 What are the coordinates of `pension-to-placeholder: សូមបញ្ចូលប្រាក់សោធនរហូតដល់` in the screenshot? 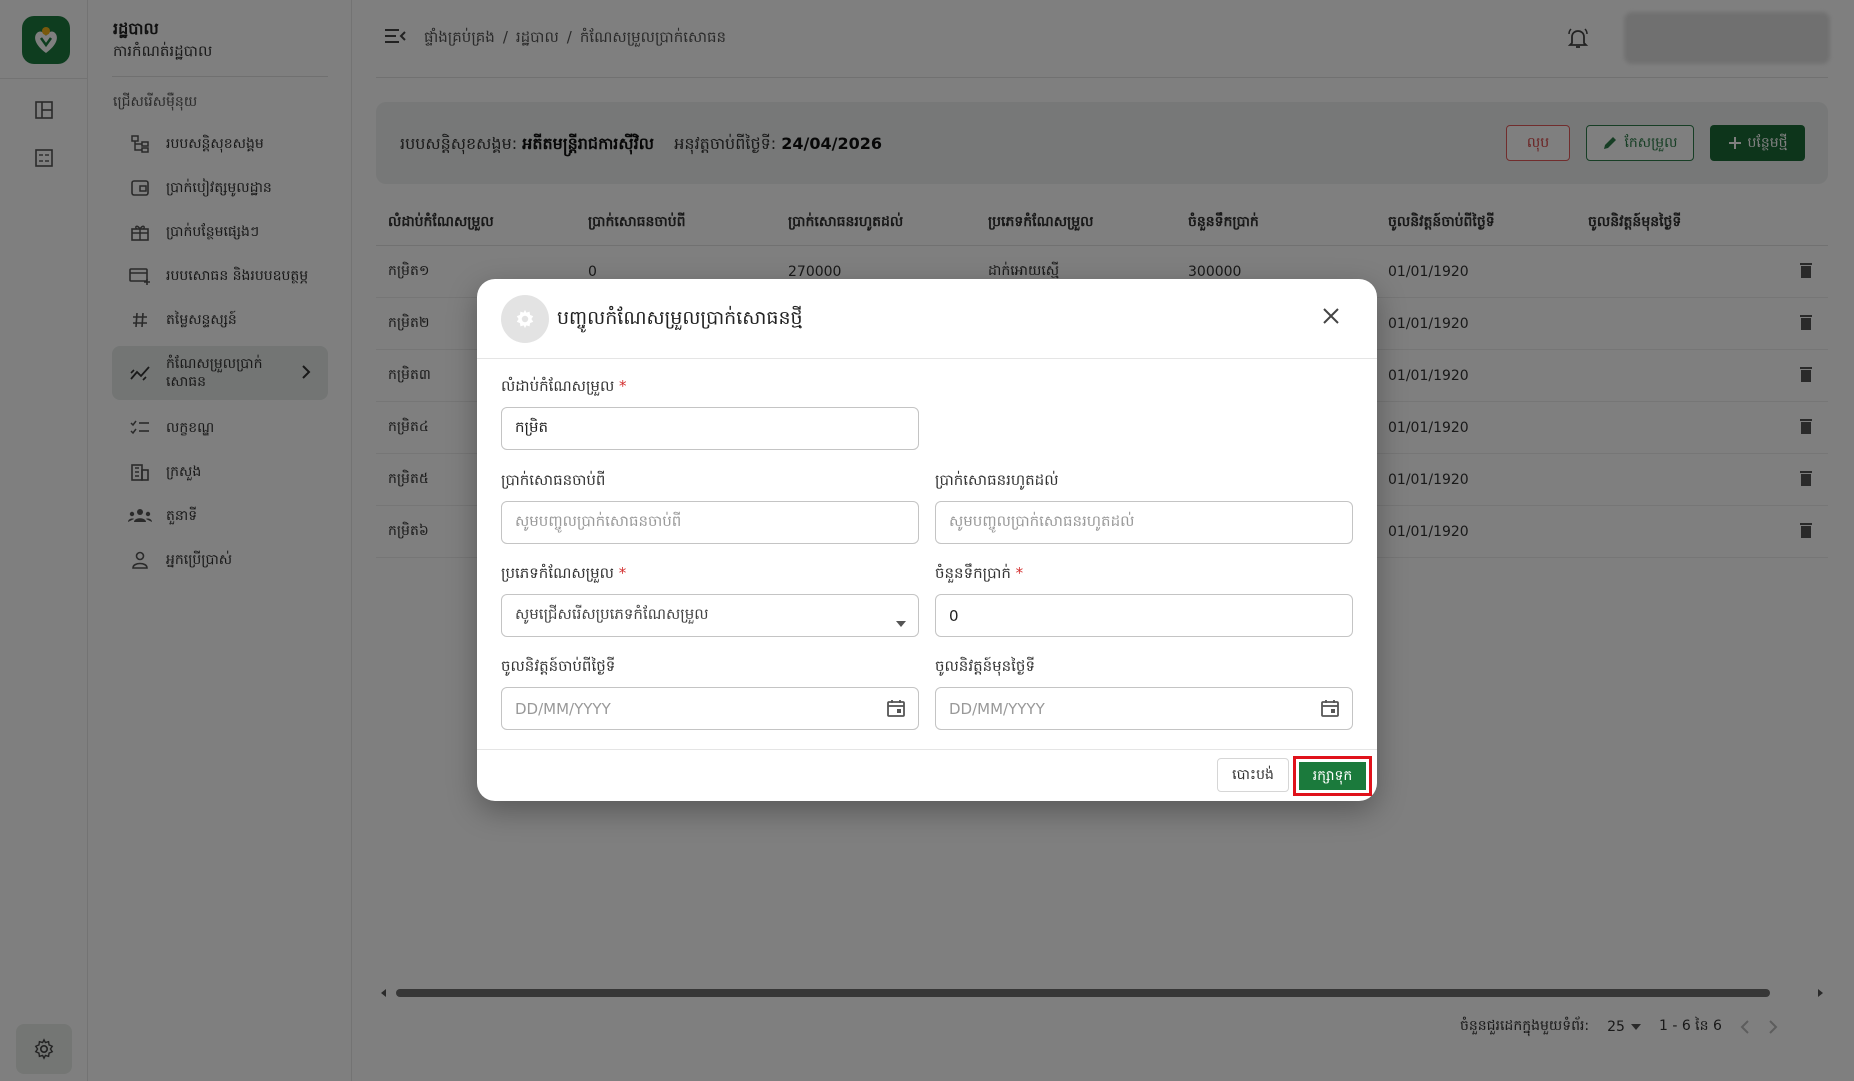 It's located at (1042, 520).